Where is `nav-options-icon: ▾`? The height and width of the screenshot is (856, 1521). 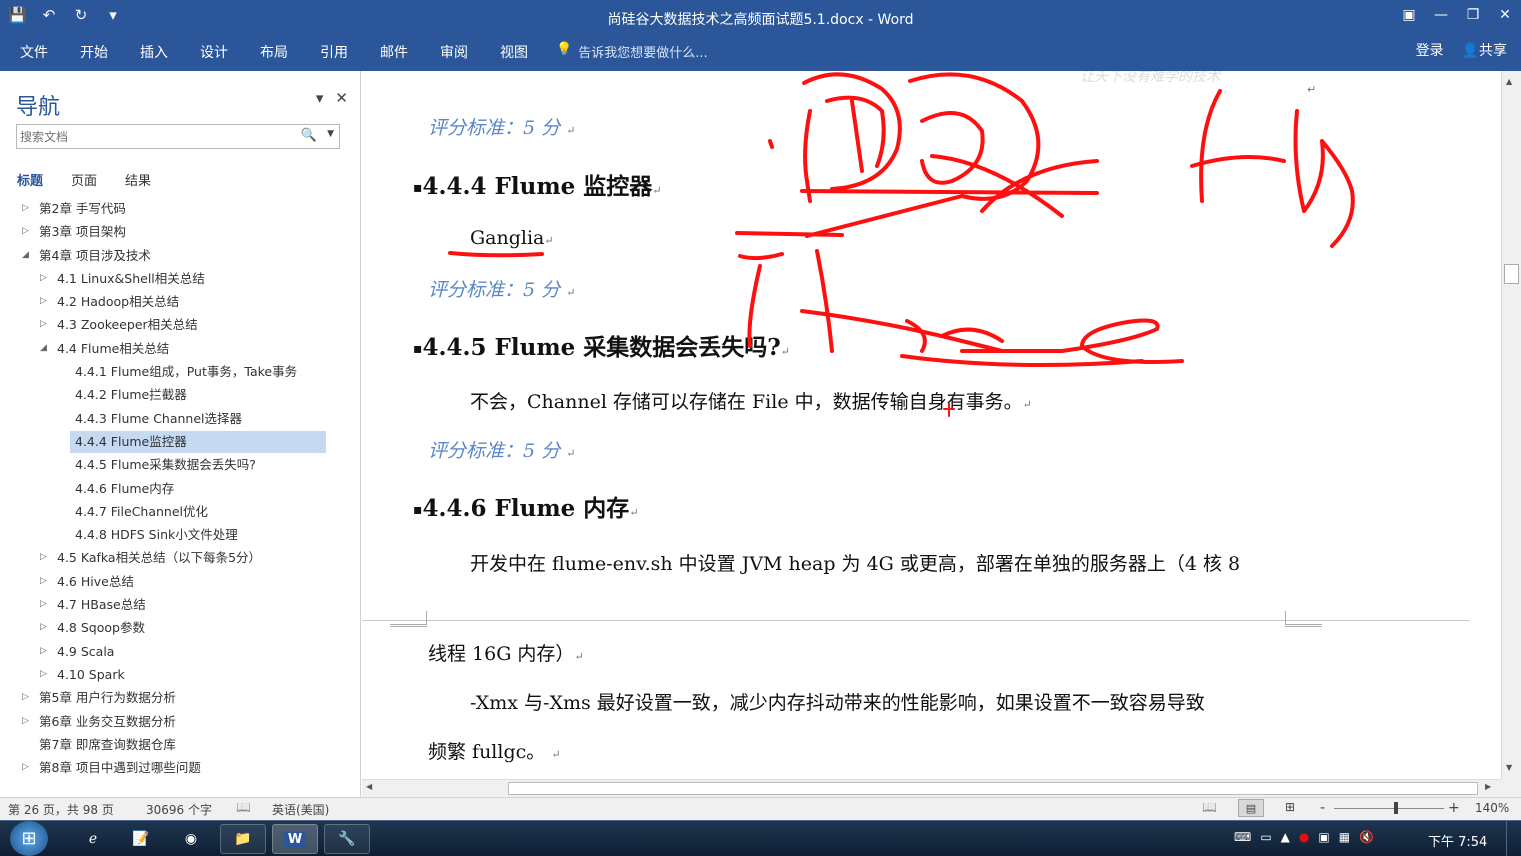 nav-options-icon: ▾ is located at coordinates (320, 98).